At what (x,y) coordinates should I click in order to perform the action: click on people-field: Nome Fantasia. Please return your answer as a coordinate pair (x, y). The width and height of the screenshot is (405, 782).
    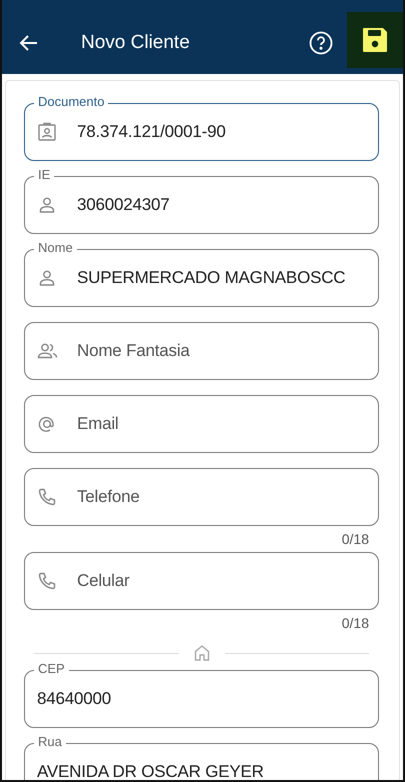
    Looking at the image, I should click on (201, 351).